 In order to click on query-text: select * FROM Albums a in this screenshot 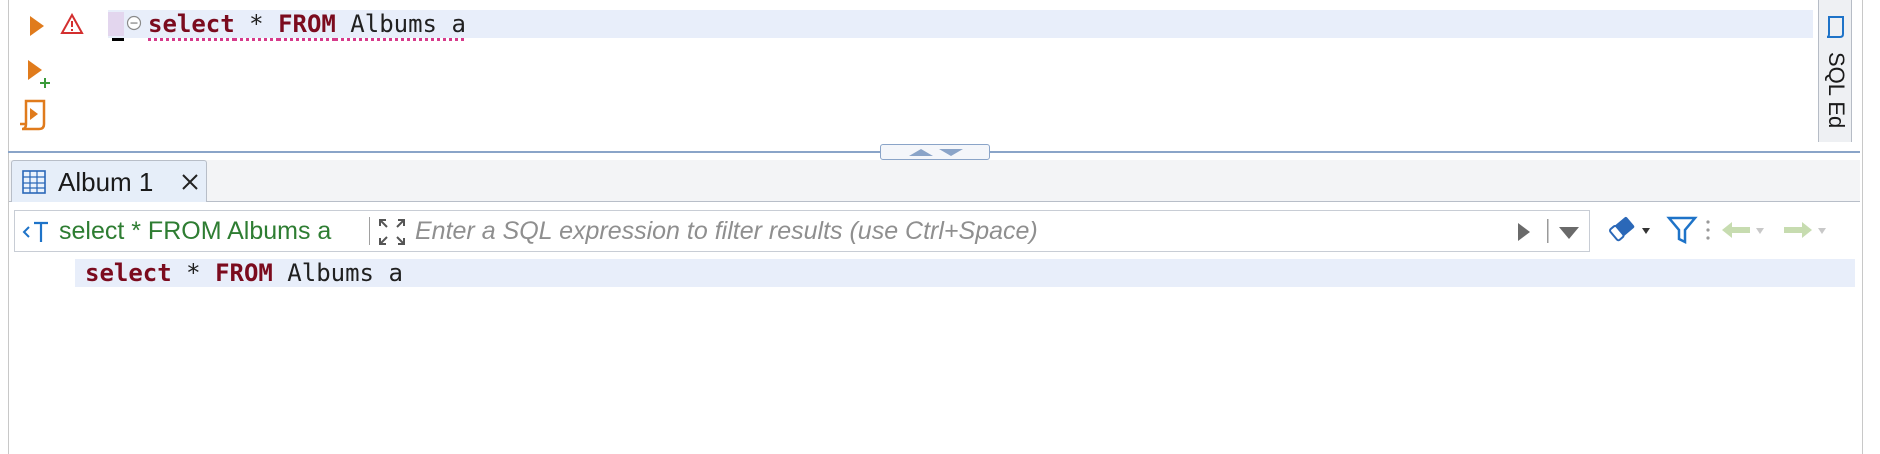, I will do `click(244, 273)`.